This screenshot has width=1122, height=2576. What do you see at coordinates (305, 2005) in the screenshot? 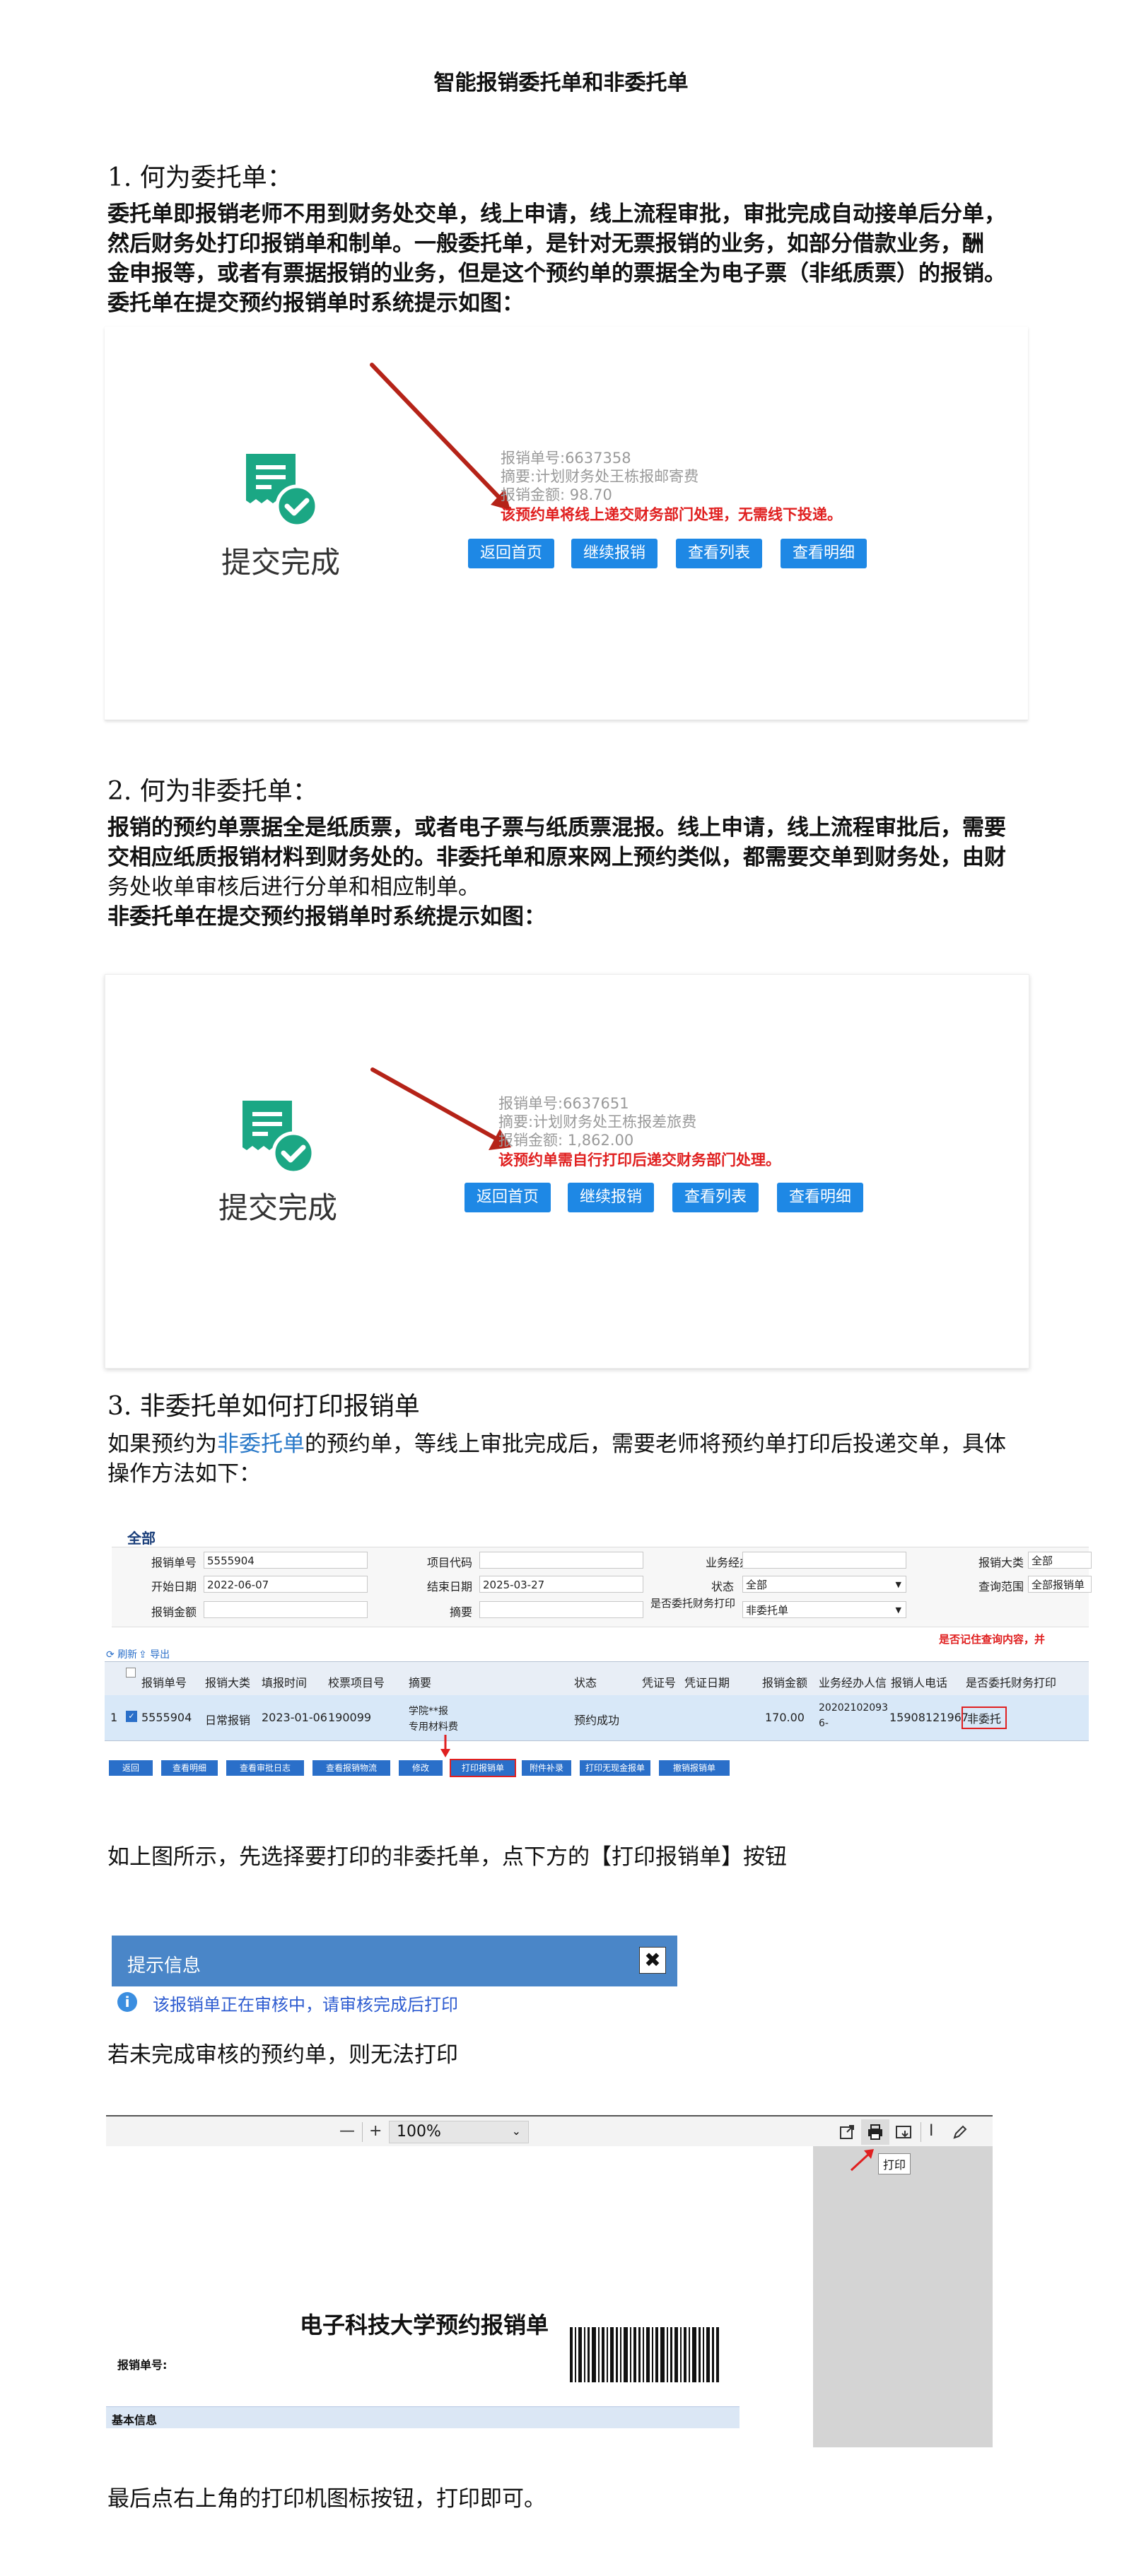
I see `dialog-message: 该报销单正在审核中，请审核完成后打印` at bounding box center [305, 2005].